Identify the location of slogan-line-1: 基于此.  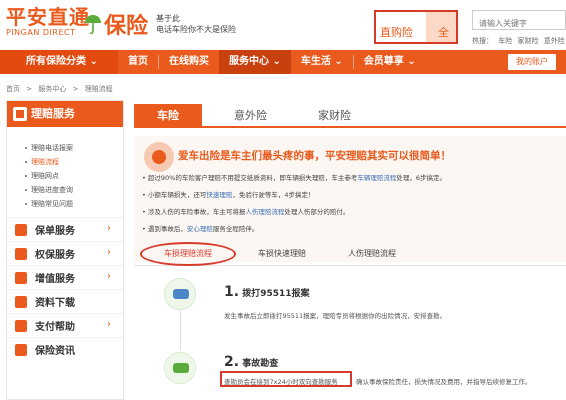
(168, 18).